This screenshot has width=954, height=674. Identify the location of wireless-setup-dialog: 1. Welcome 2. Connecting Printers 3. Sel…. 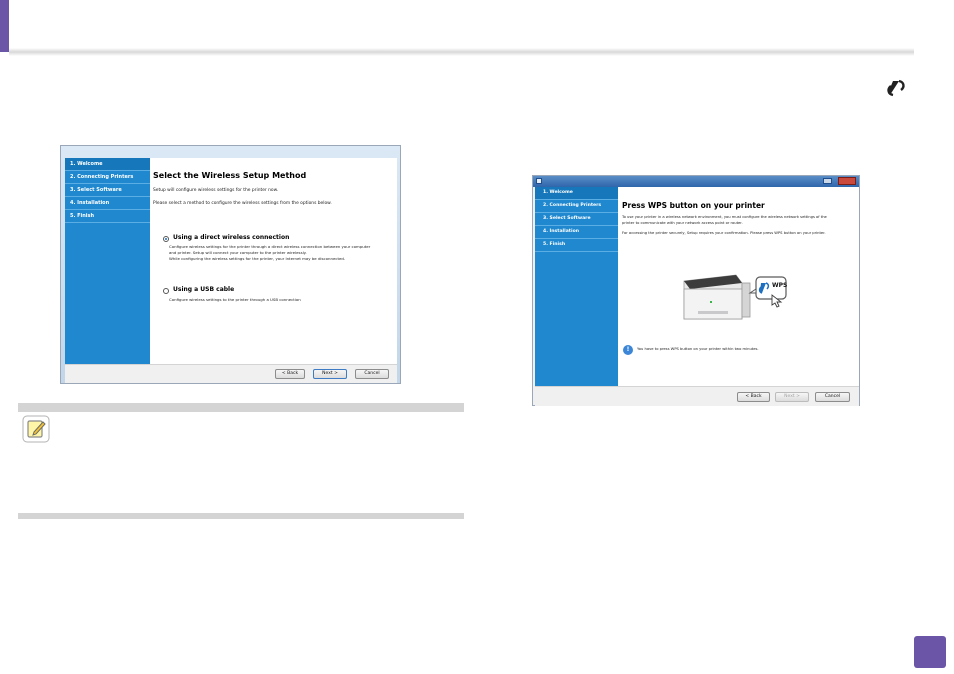
(230, 264).